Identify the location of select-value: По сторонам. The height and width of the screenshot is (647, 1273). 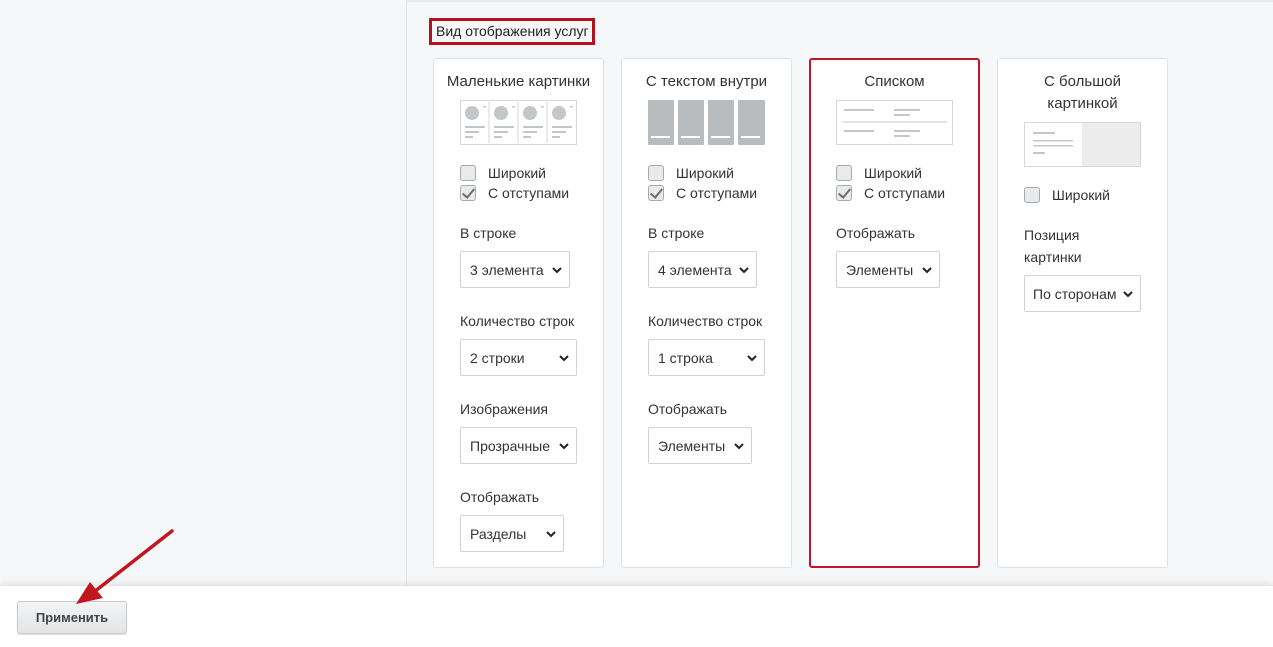
(1074, 293).